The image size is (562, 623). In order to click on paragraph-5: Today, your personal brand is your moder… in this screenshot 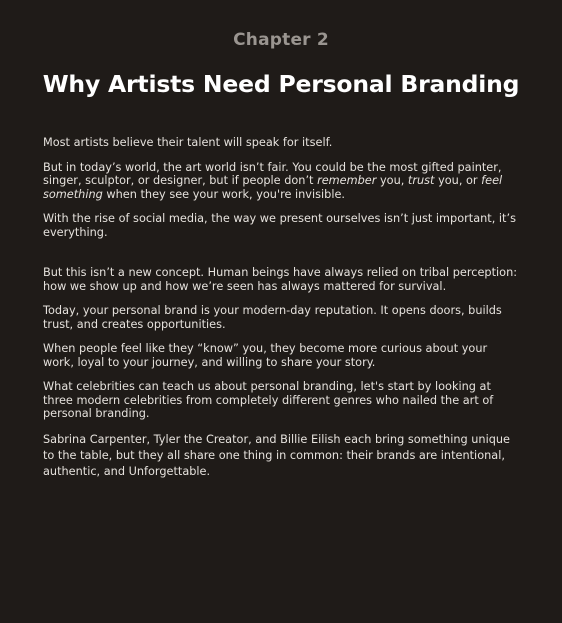, I will do `click(272, 317)`.